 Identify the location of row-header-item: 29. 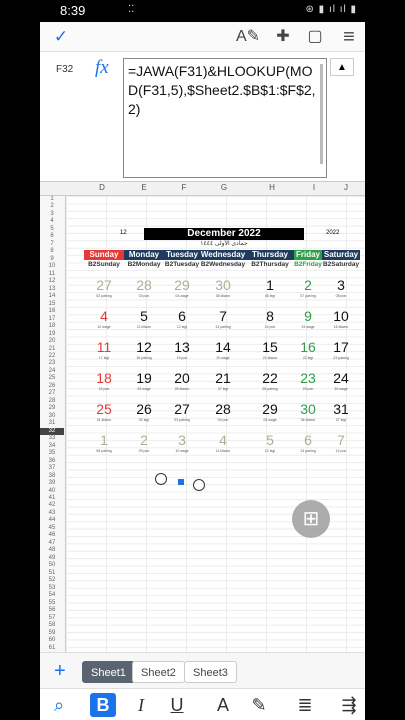
(52, 408).